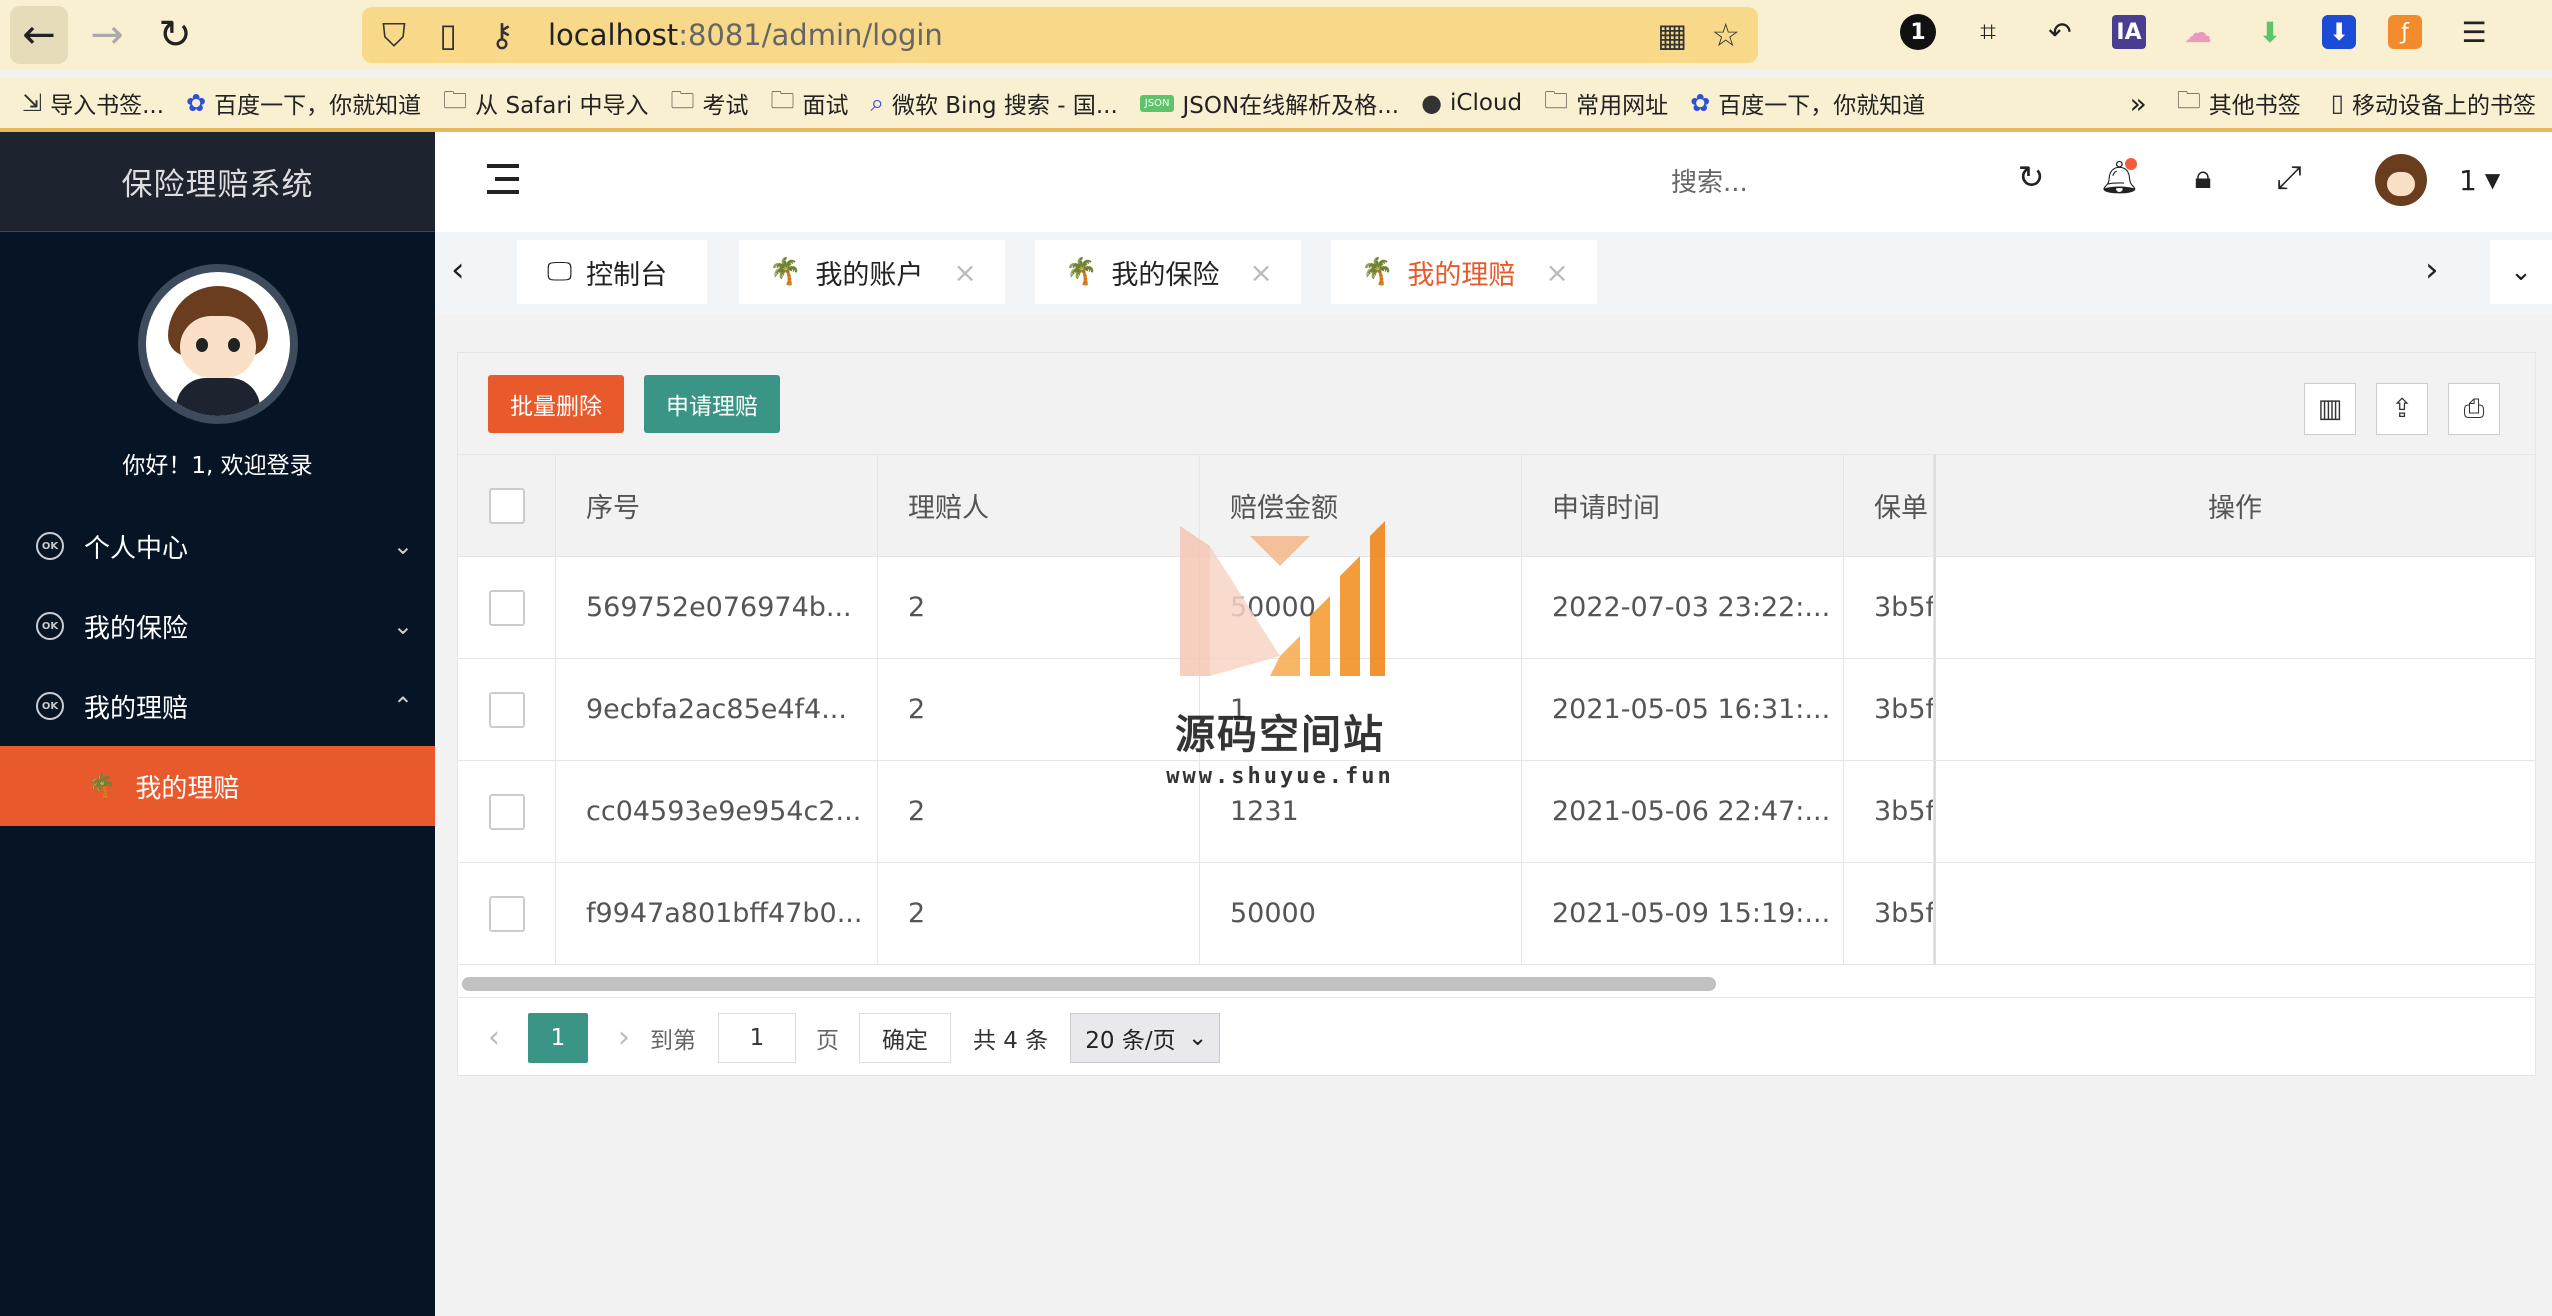 This screenshot has width=2552, height=1316. Describe the element at coordinates (1039, 505) in the screenshot. I see `column-header: 理赔人` at that location.